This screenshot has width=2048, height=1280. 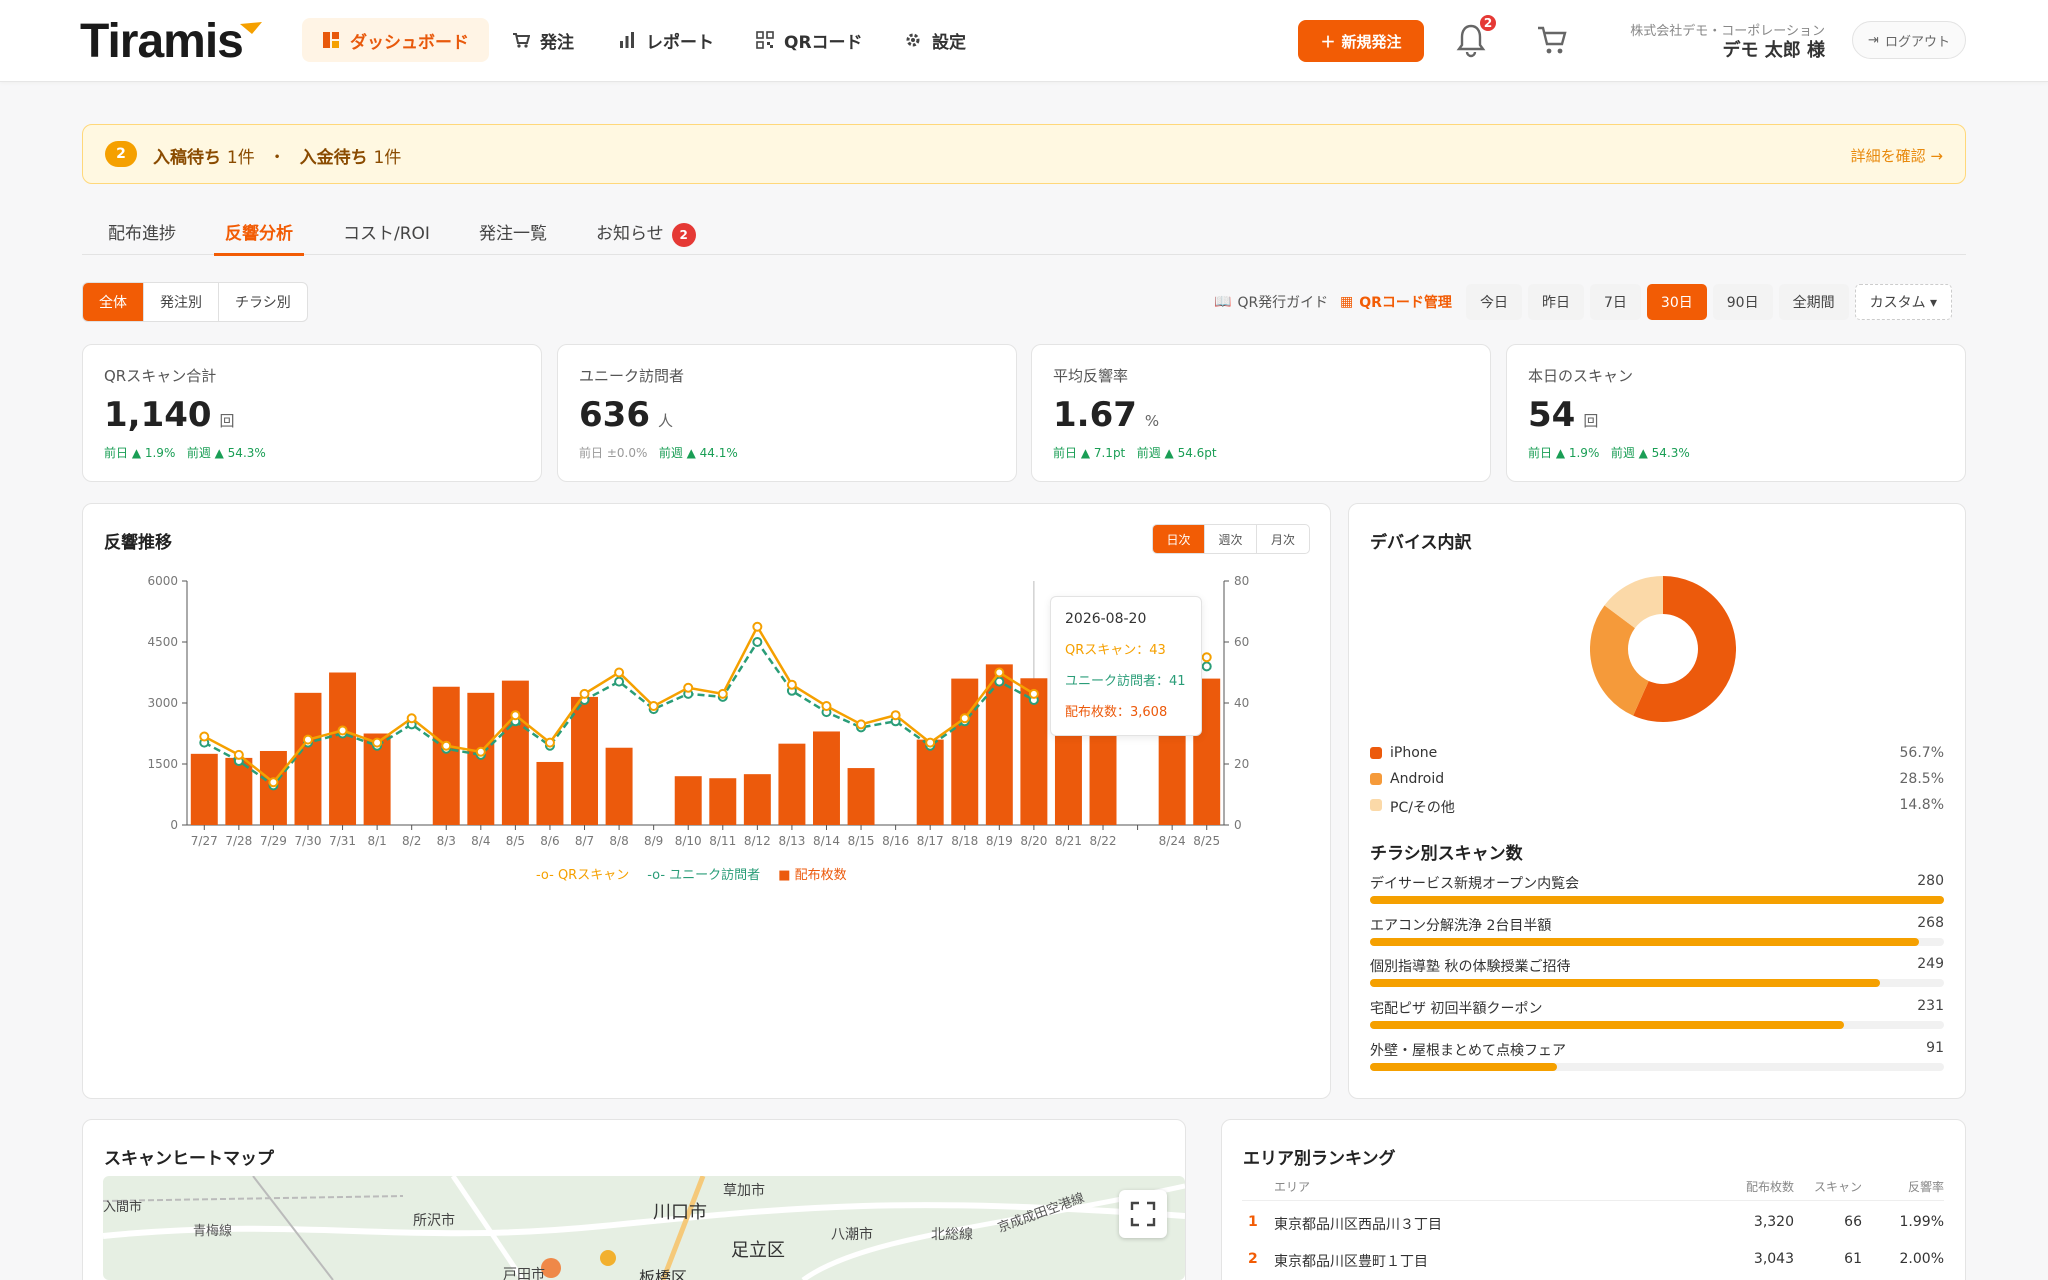 I want to click on bar-8/3, so click(x=446, y=755).